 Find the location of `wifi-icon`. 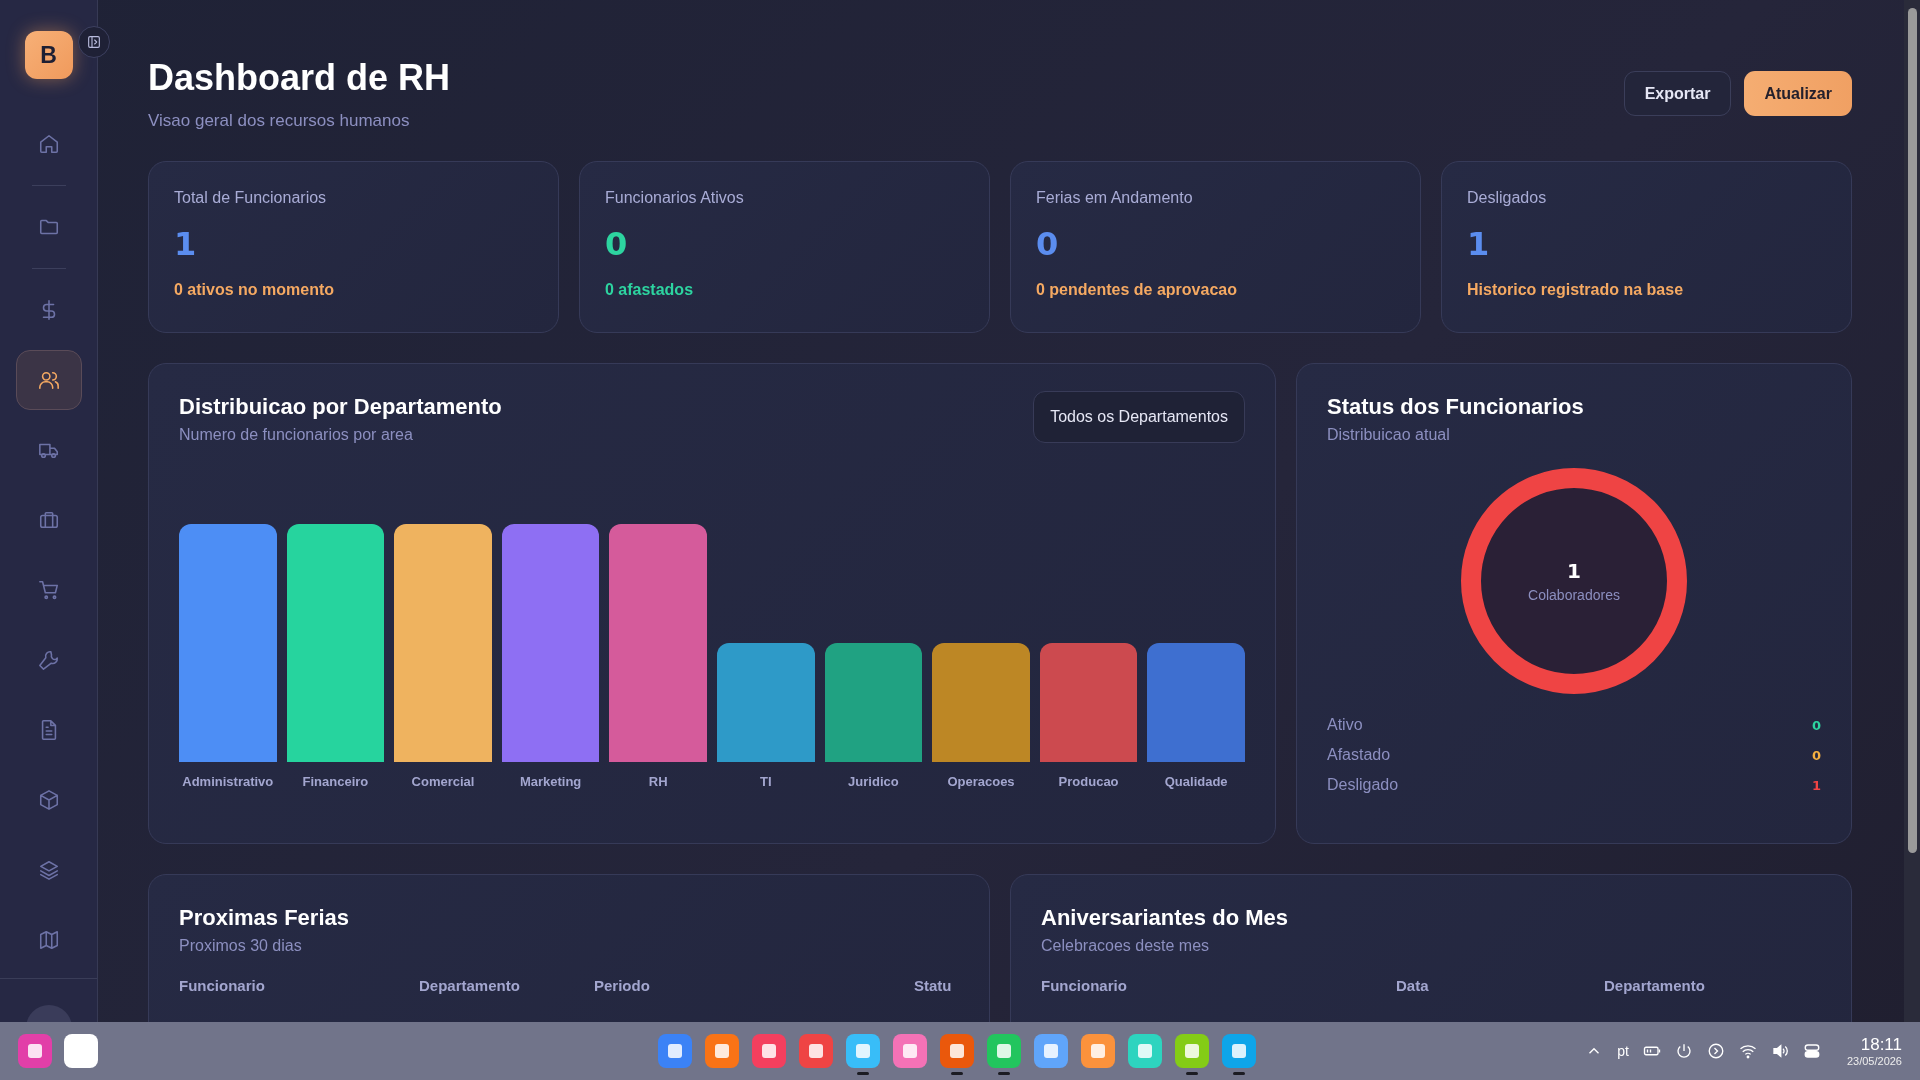

wifi-icon is located at coordinates (1747, 1051).